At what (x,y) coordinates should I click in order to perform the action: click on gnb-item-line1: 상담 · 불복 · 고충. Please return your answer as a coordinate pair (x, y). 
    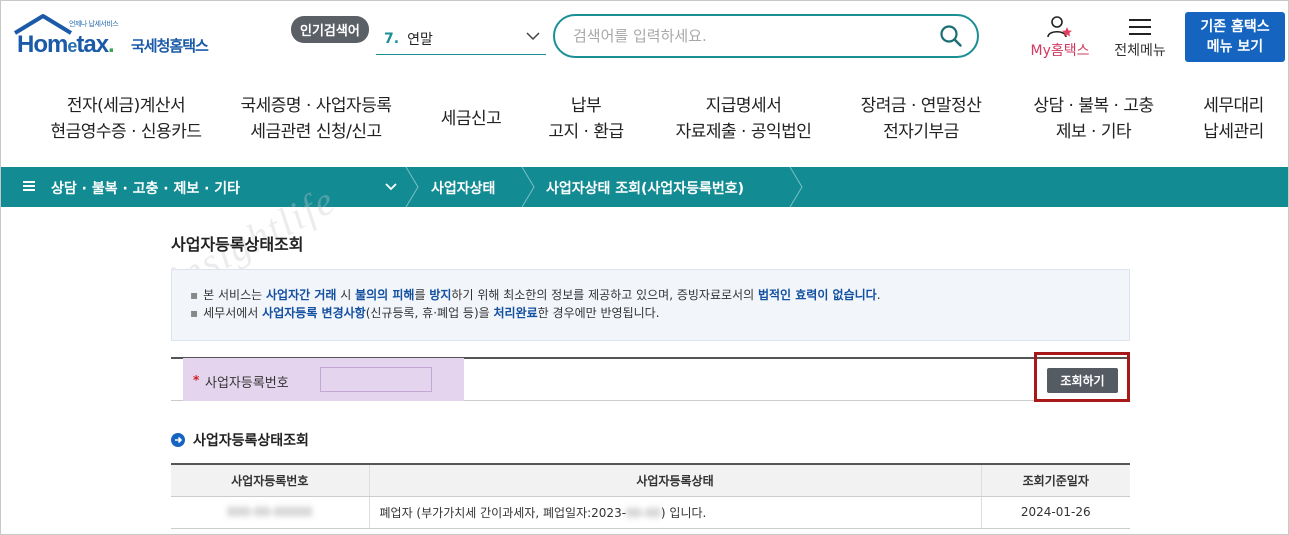
    Looking at the image, I should click on (1093, 106).